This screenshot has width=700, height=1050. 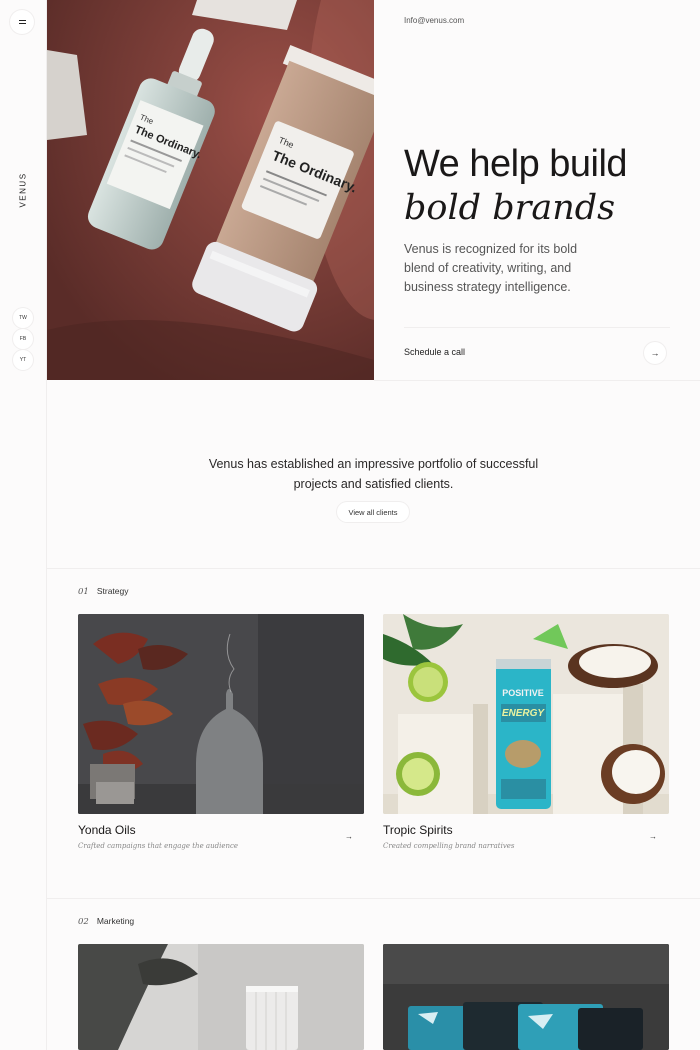 I want to click on schedule-call-link: Schedule a call, so click(x=434, y=352).